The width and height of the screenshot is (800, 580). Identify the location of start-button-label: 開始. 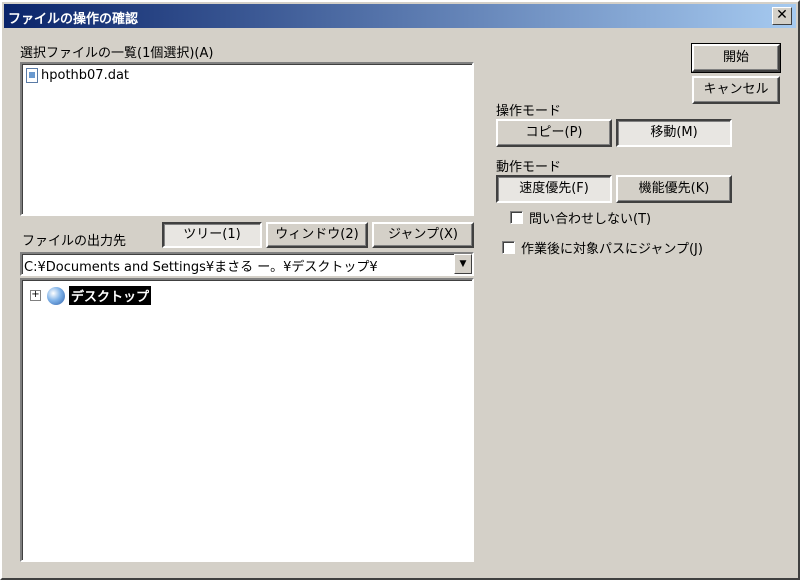
(735, 57).